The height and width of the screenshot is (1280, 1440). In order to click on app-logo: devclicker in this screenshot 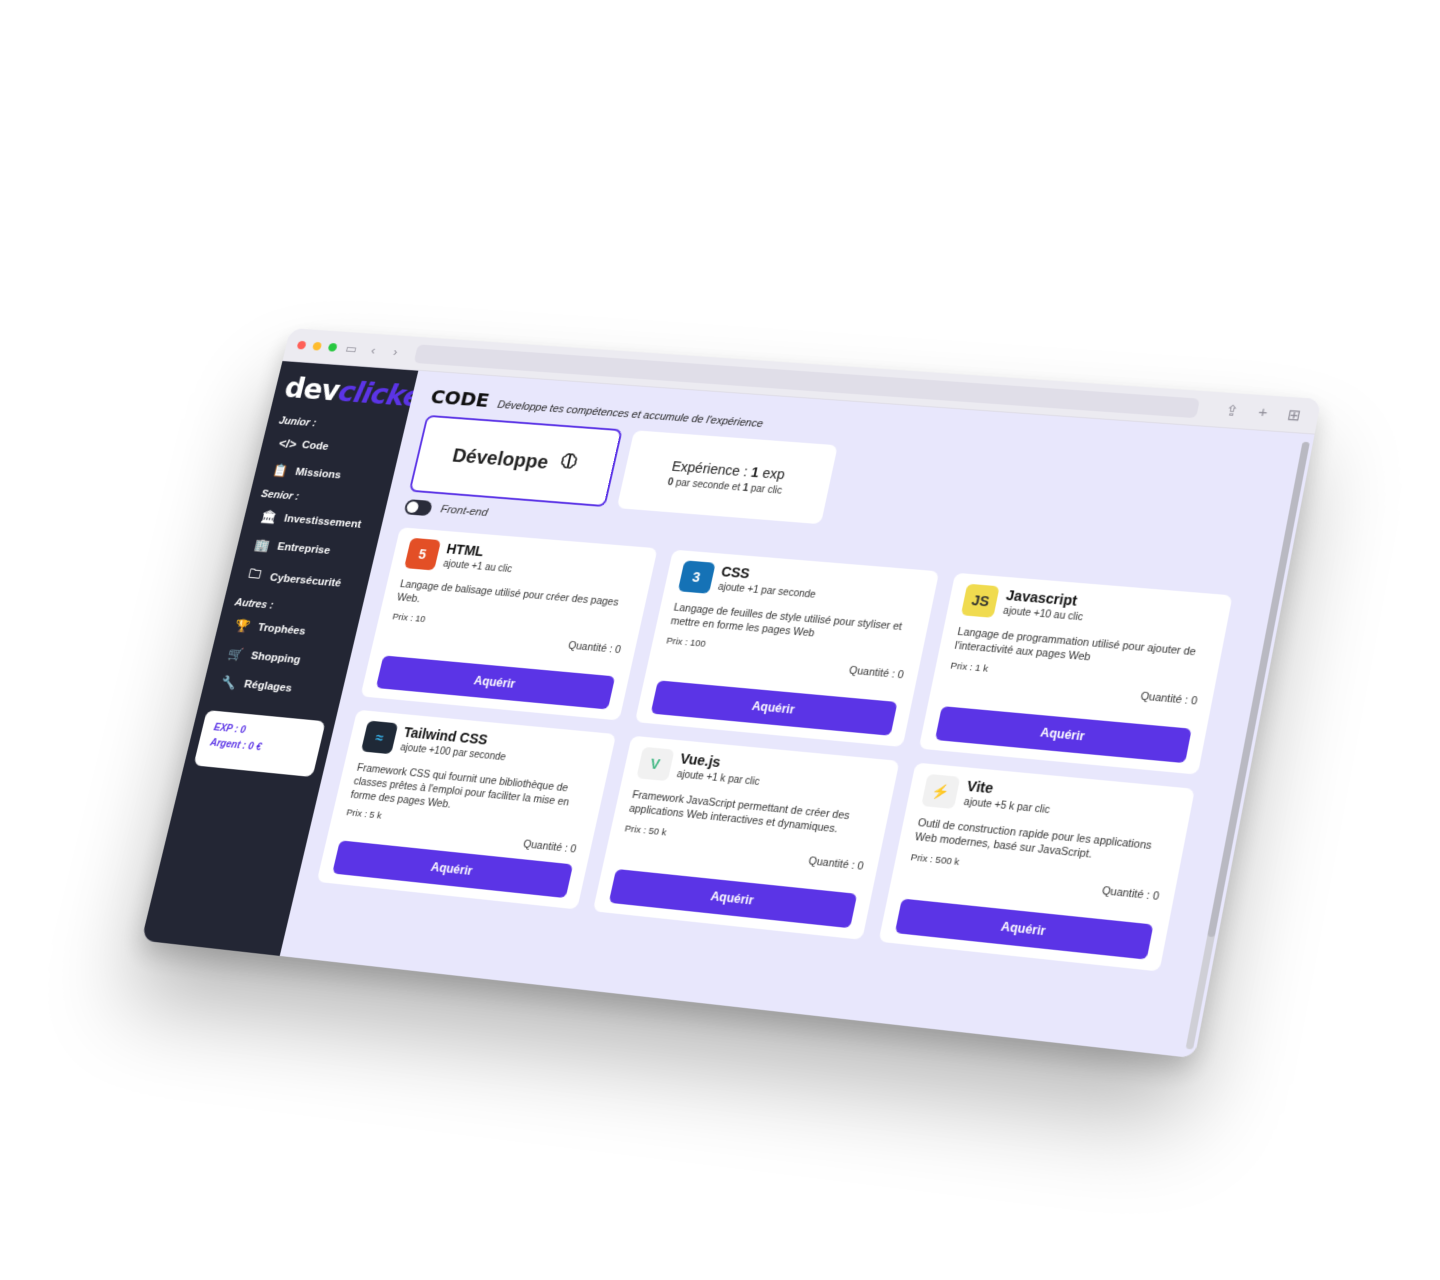, I will do `click(359, 393)`.